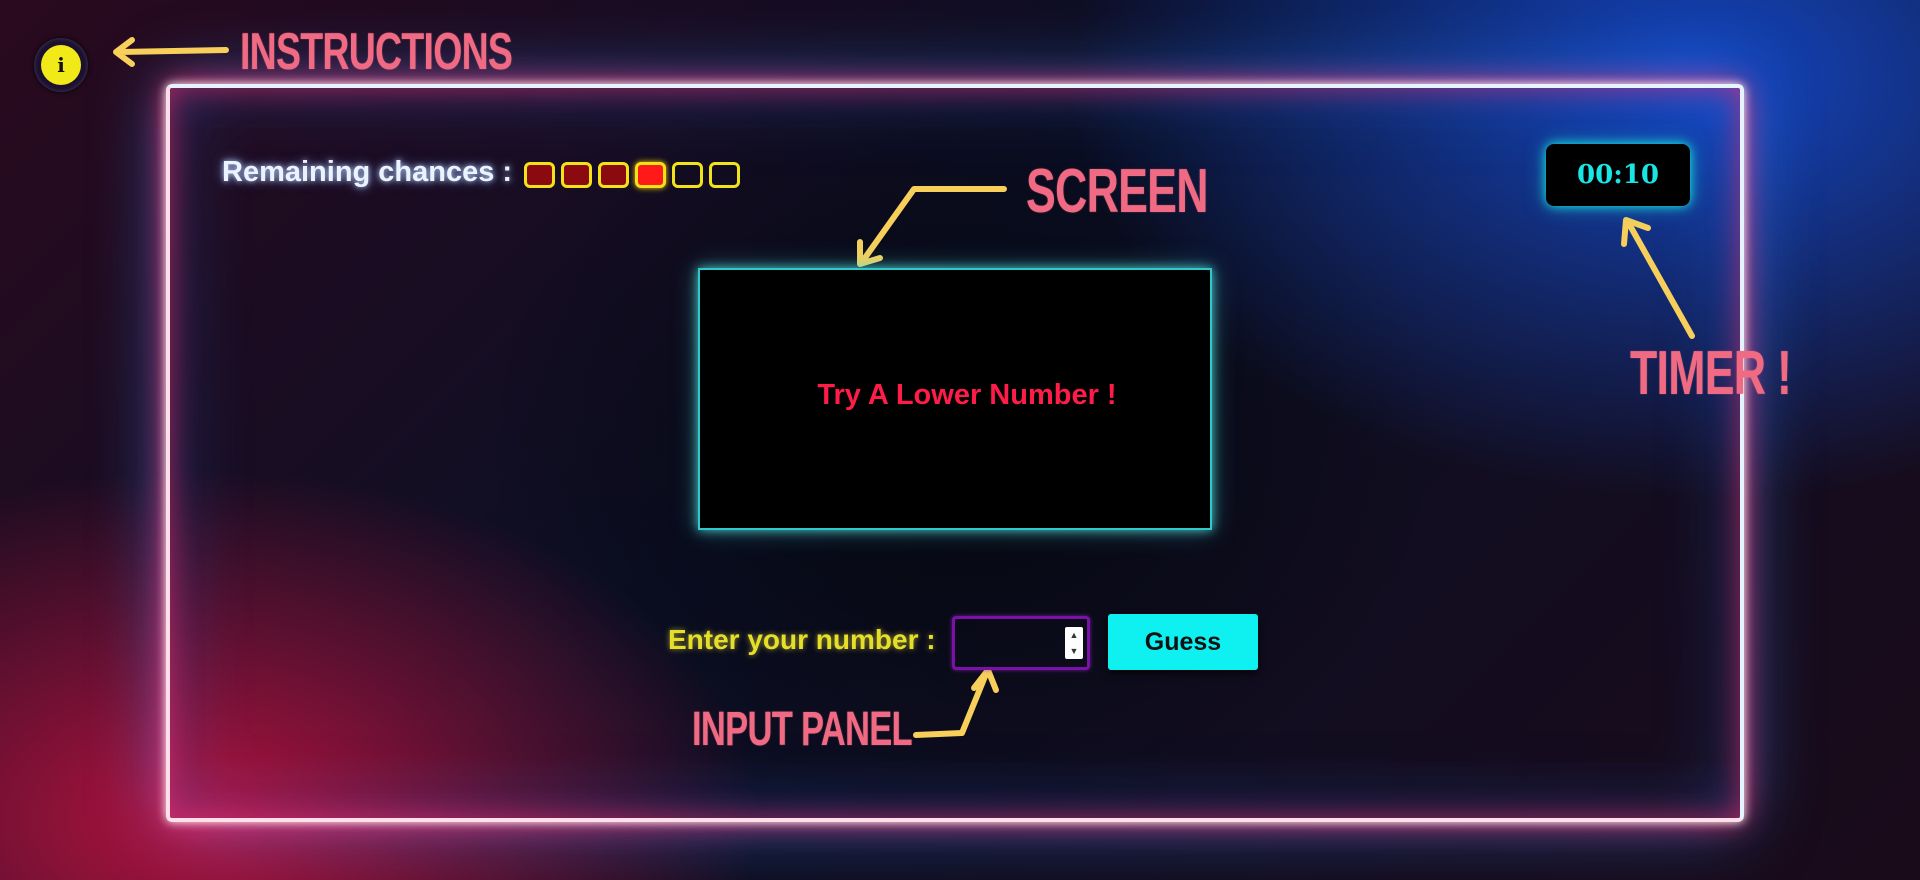 This screenshot has width=1920, height=880. What do you see at coordinates (367, 172) in the screenshot?
I see `remaining-chances-label: Remaining chances :` at bounding box center [367, 172].